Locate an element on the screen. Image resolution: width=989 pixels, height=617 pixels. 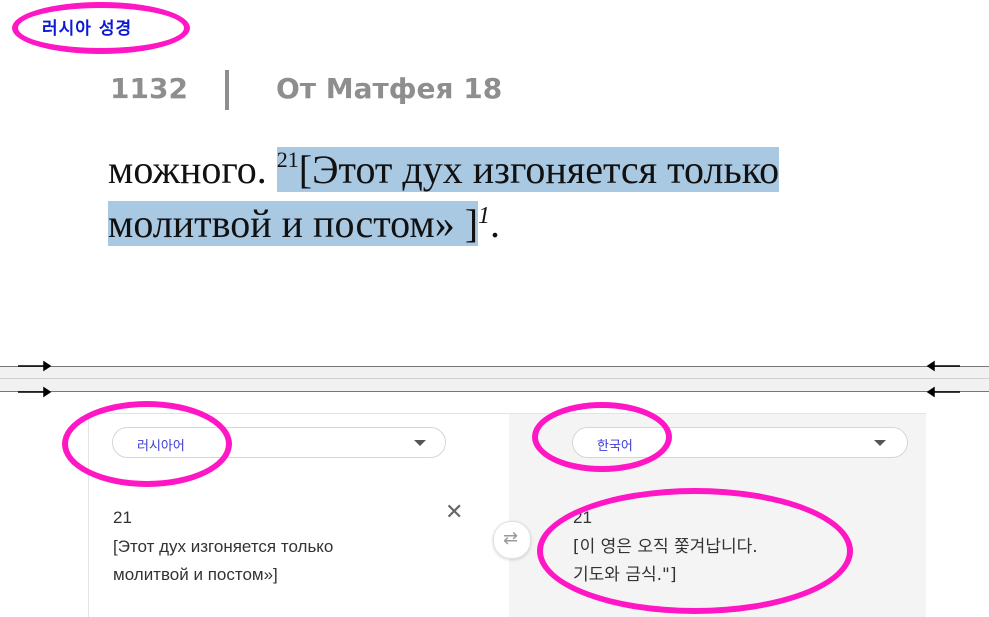
page-number: 1132 is located at coordinates (149, 88).